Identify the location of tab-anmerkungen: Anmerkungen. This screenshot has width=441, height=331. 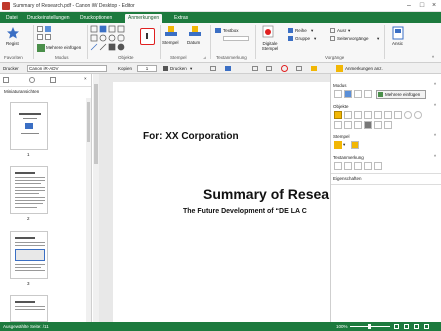
(144, 18).